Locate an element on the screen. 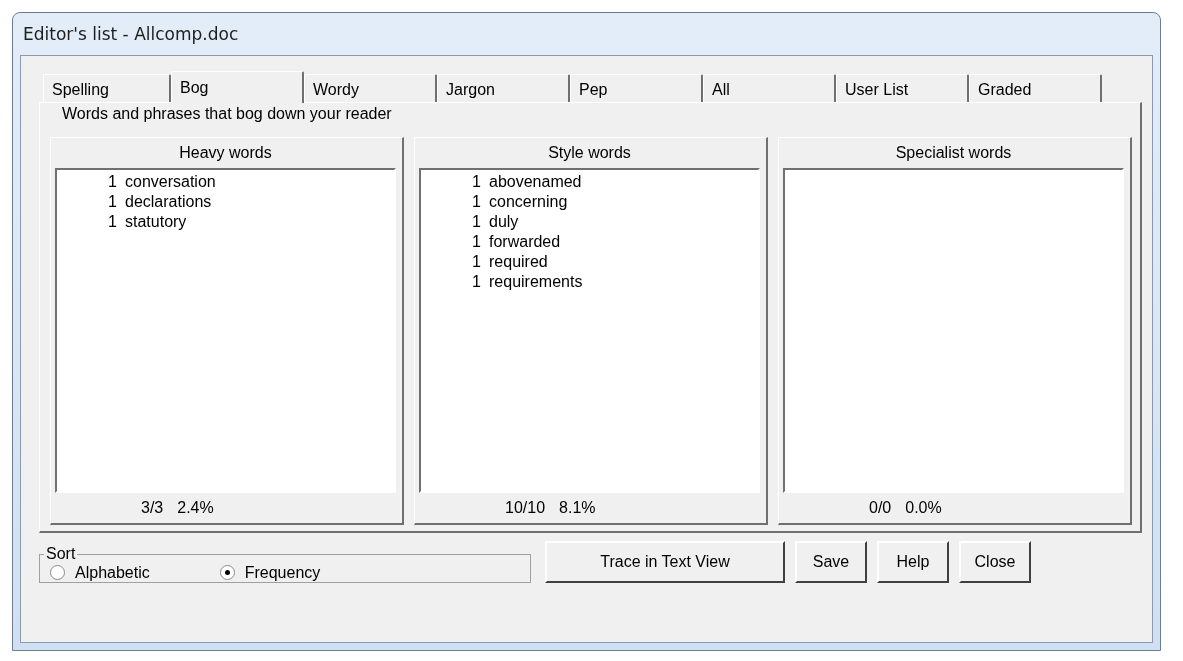 Image resolution: width=1183 pixels, height=661 pixels. word-text: duly is located at coordinates (504, 222).